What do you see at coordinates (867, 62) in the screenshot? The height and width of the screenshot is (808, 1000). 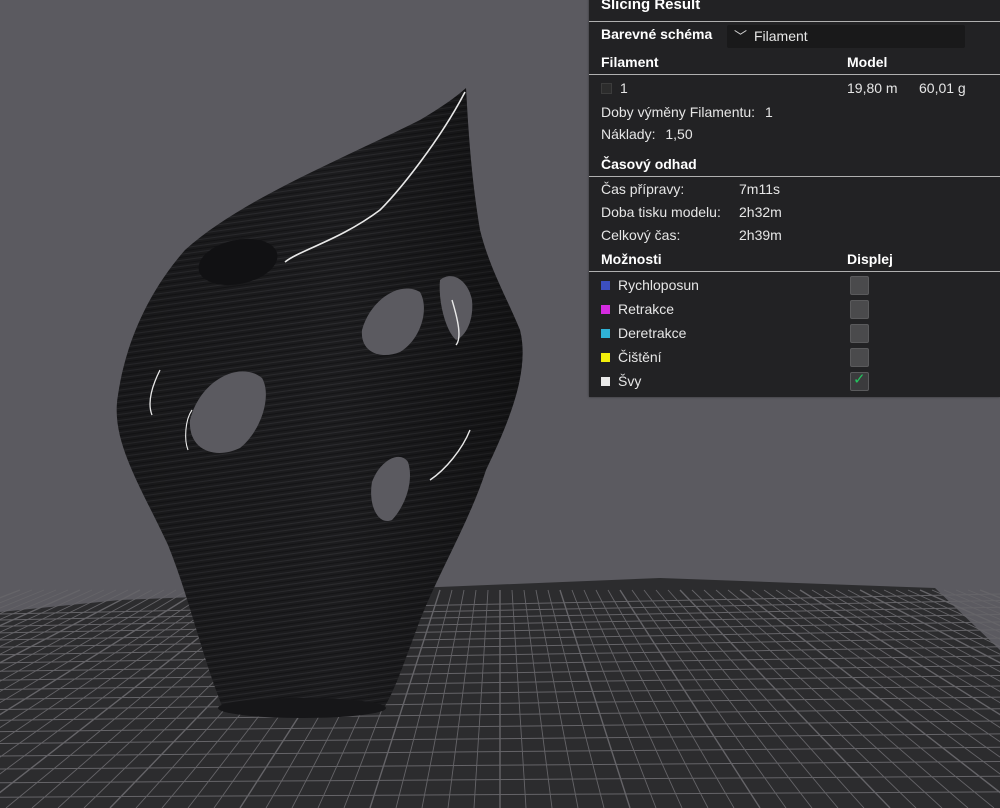 I see `model-header: Model` at bounding box center [867, 62].